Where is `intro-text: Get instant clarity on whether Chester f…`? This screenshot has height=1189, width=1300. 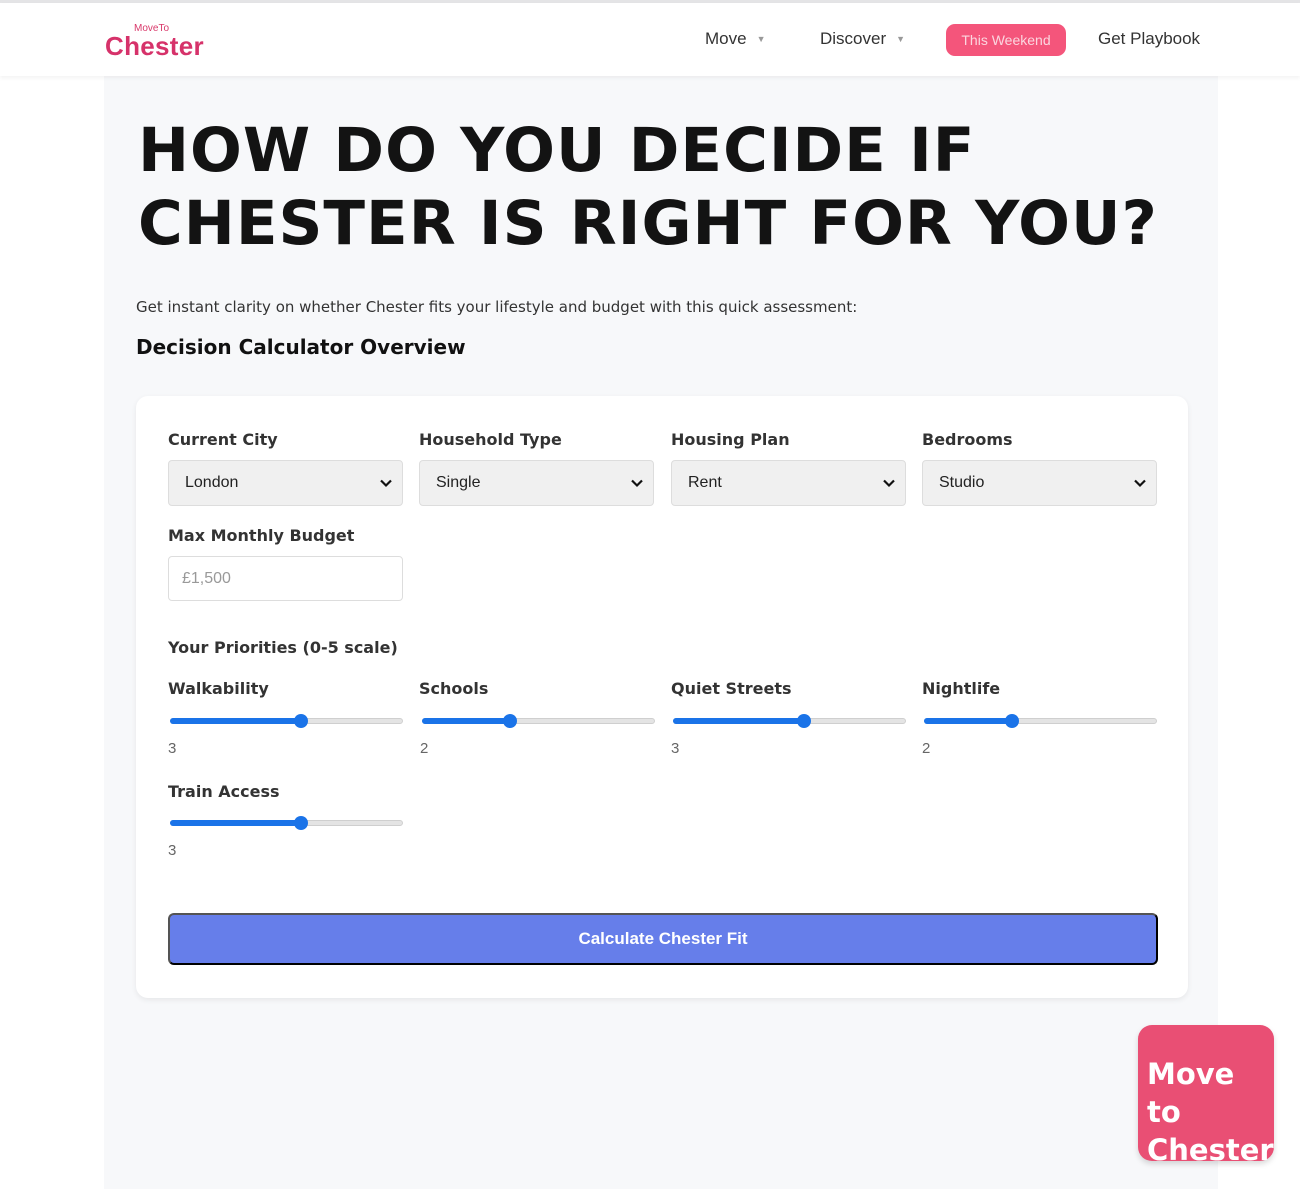
intro-text: Get instant clarity on whether Chester f… is located at coordinates (497, 307).